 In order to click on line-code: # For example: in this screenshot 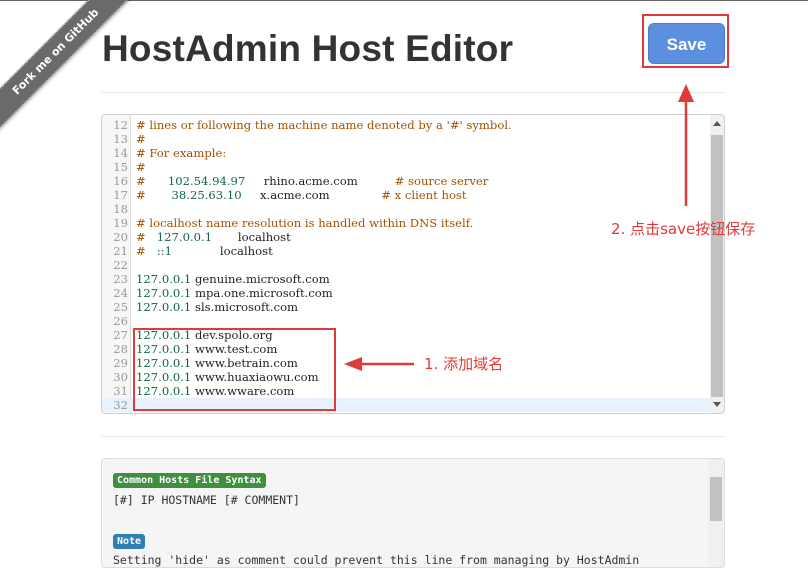, I will do `click(181, 153)`.